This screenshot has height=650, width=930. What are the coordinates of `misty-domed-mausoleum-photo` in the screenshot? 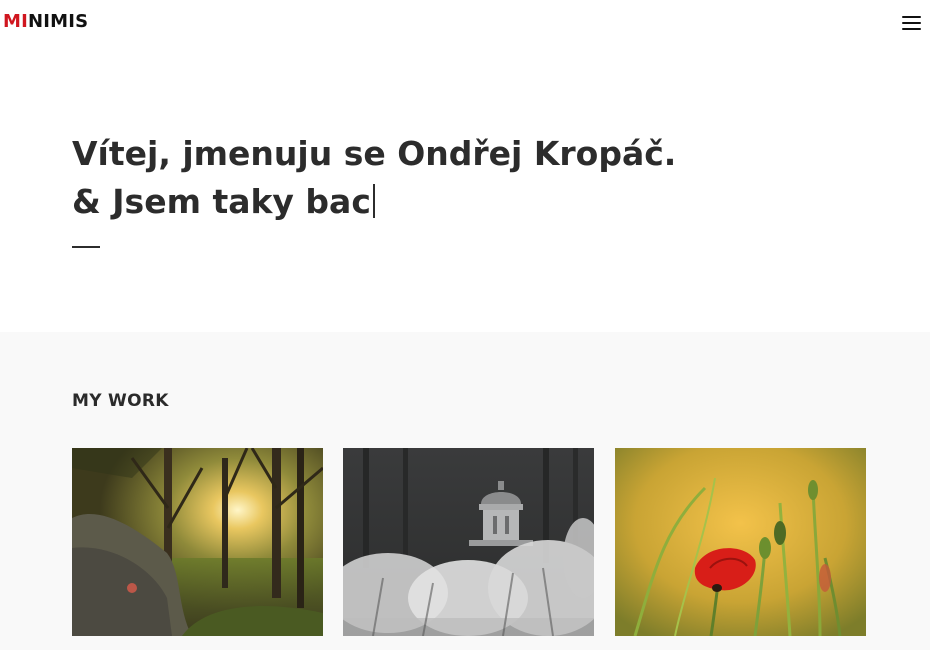 It's located at (468, 542).